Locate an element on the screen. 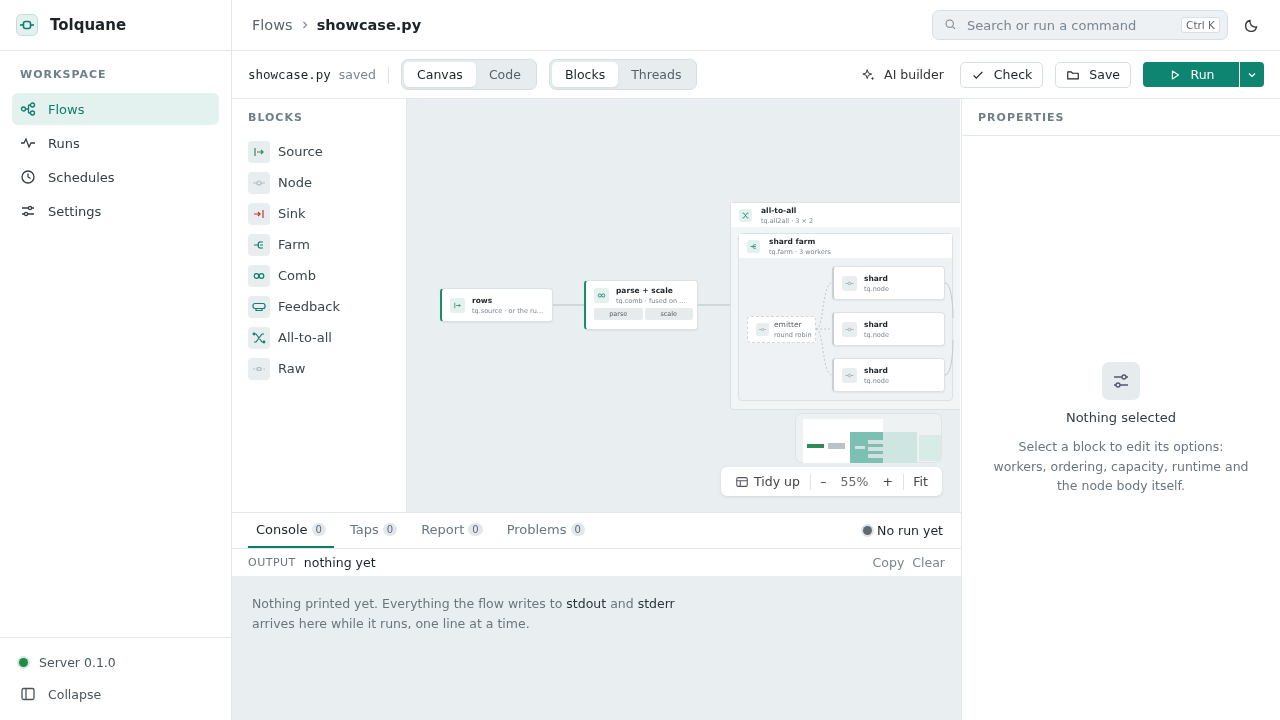  clock-icon is located at coordinates (28, 177).